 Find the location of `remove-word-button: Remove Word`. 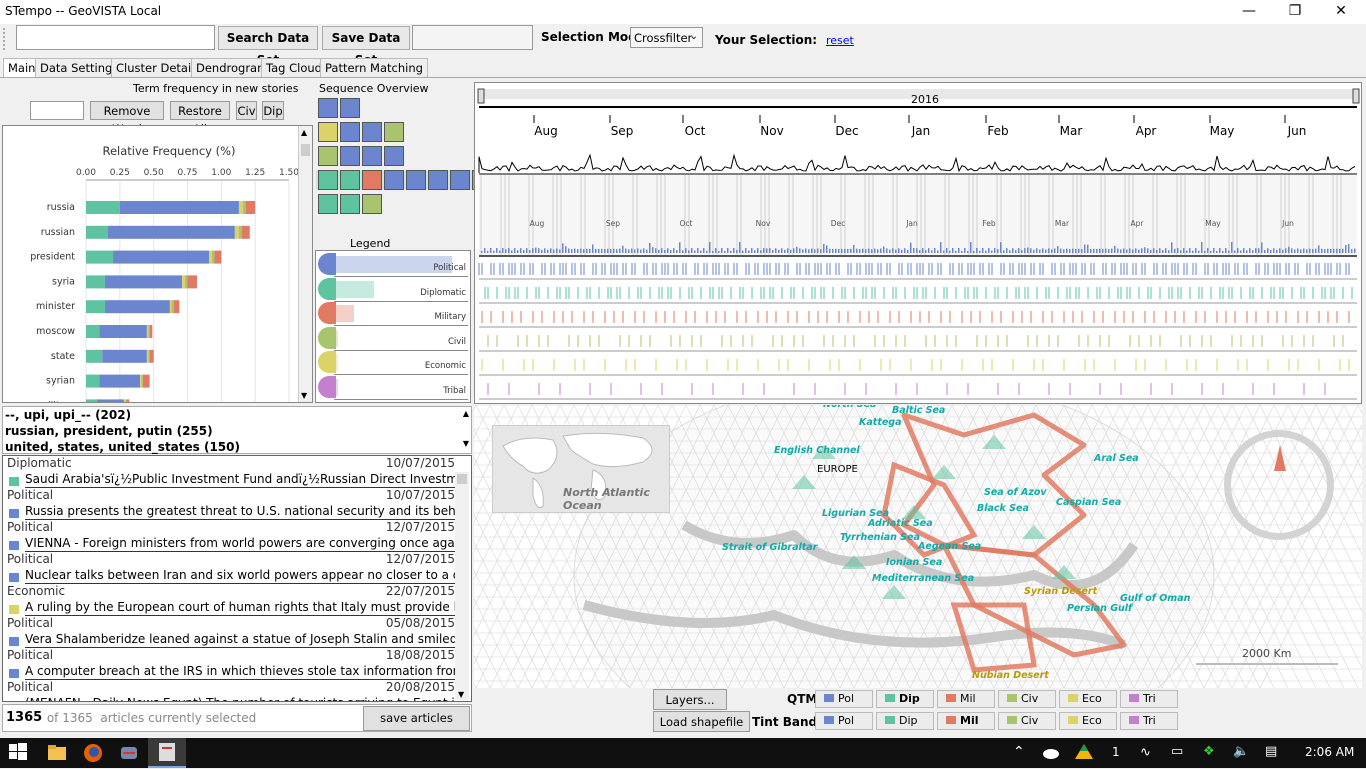

remove-word-button: Remove Word is located at coordinates (127, 118).